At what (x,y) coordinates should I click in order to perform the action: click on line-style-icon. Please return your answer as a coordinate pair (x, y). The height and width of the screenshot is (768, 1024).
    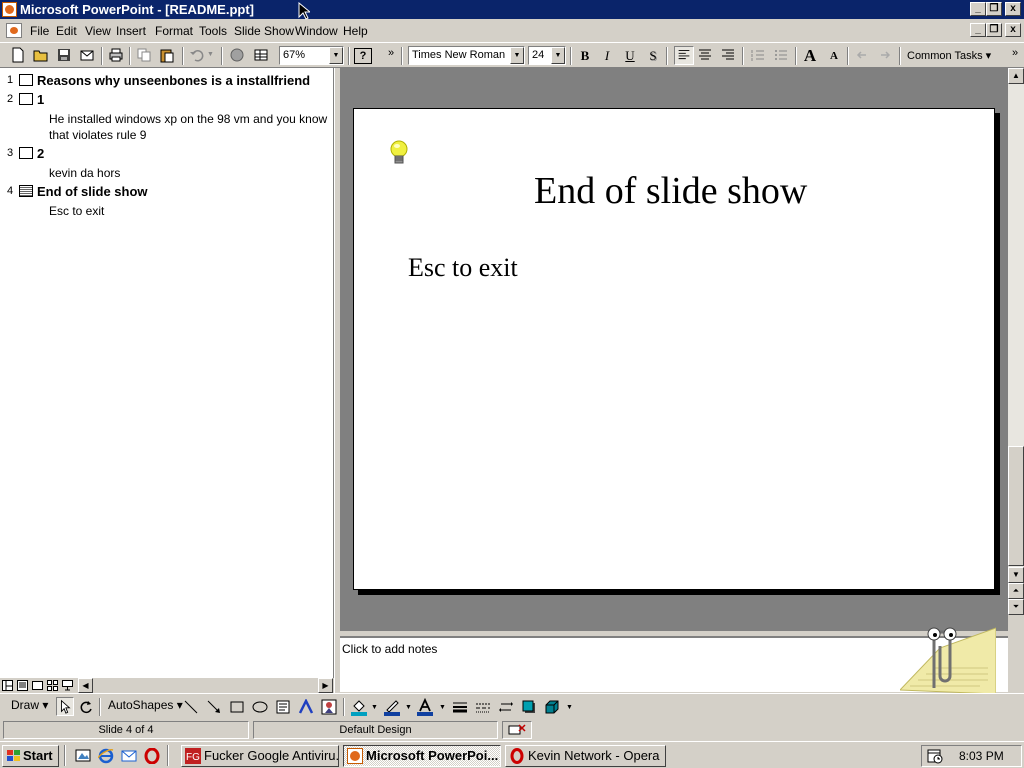
    Looking at the image, I should click on (460, 707).